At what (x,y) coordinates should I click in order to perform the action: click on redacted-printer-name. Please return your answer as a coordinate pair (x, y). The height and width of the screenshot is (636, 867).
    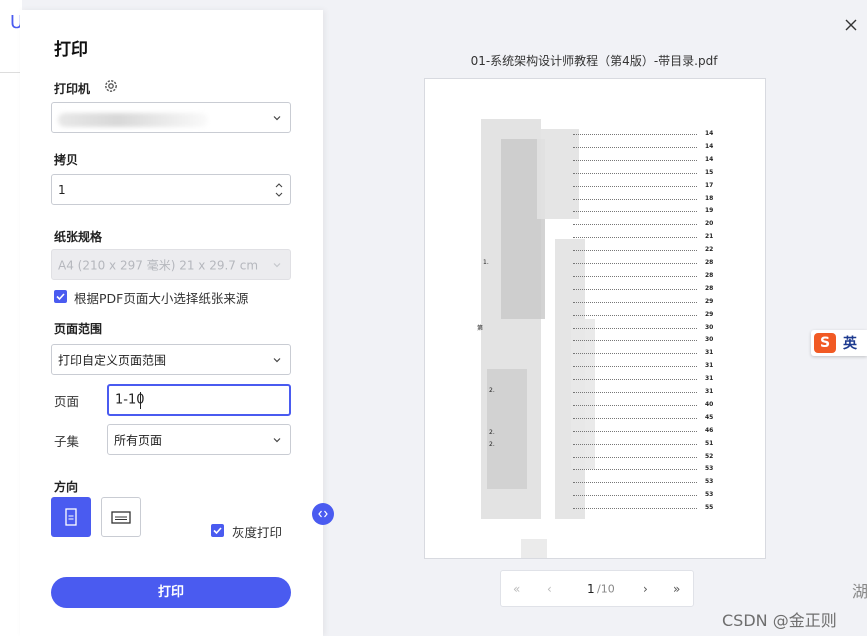
    Looking at the image, I should click on (133, 120).